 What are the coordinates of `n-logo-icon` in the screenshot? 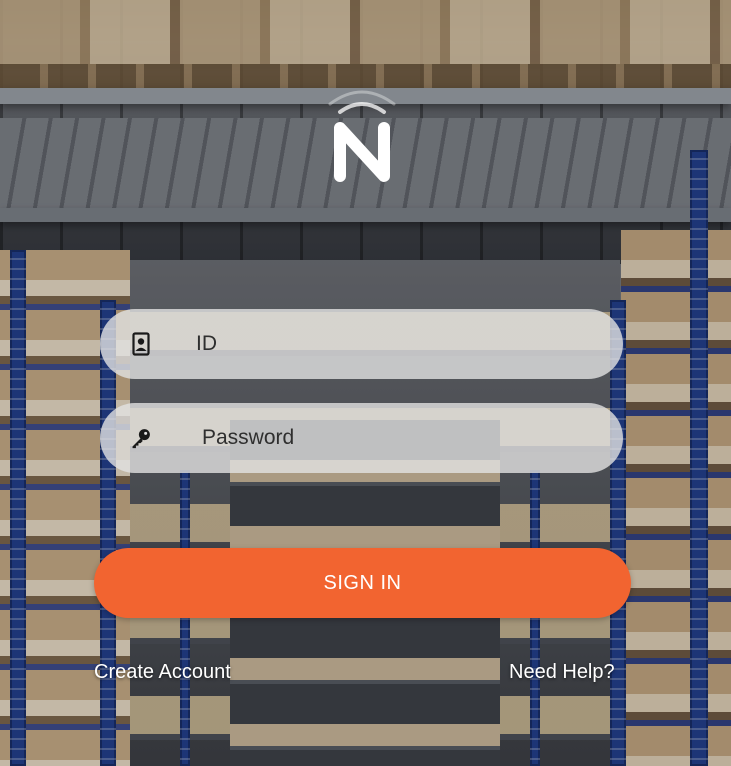 It's located at (362, 136).